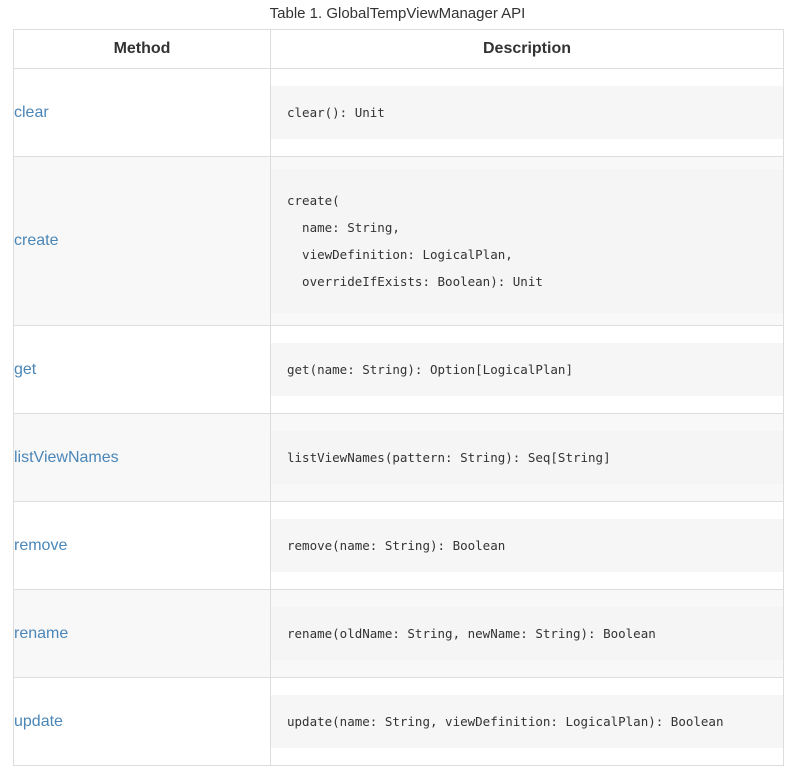 The width and height of the screenshot is (795, 779). What do you see at coordinates (41, 633) in the screenshot?
I see `method-link-rename: rename` at bounding box center [41, 633].